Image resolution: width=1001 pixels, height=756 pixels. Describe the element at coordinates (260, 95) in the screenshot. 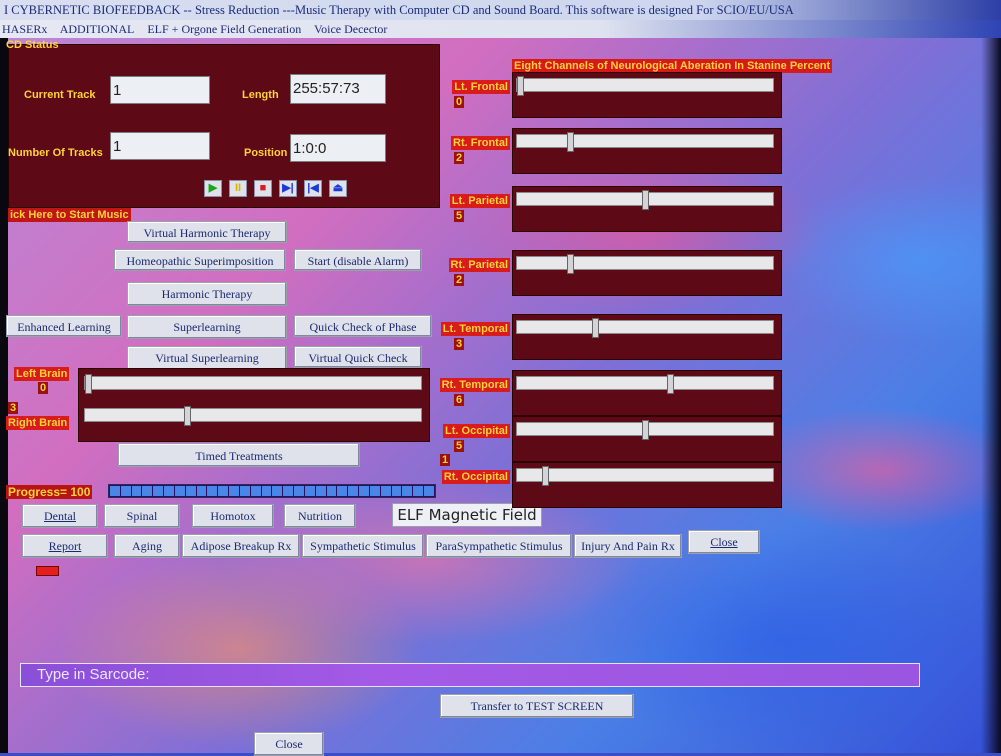

I see `length-label: Length` at that location.